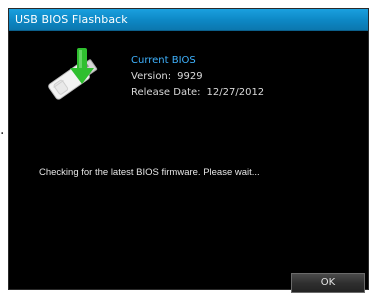  I want to click on title-bar: USB BIOS Flashback, so click(188, 20).